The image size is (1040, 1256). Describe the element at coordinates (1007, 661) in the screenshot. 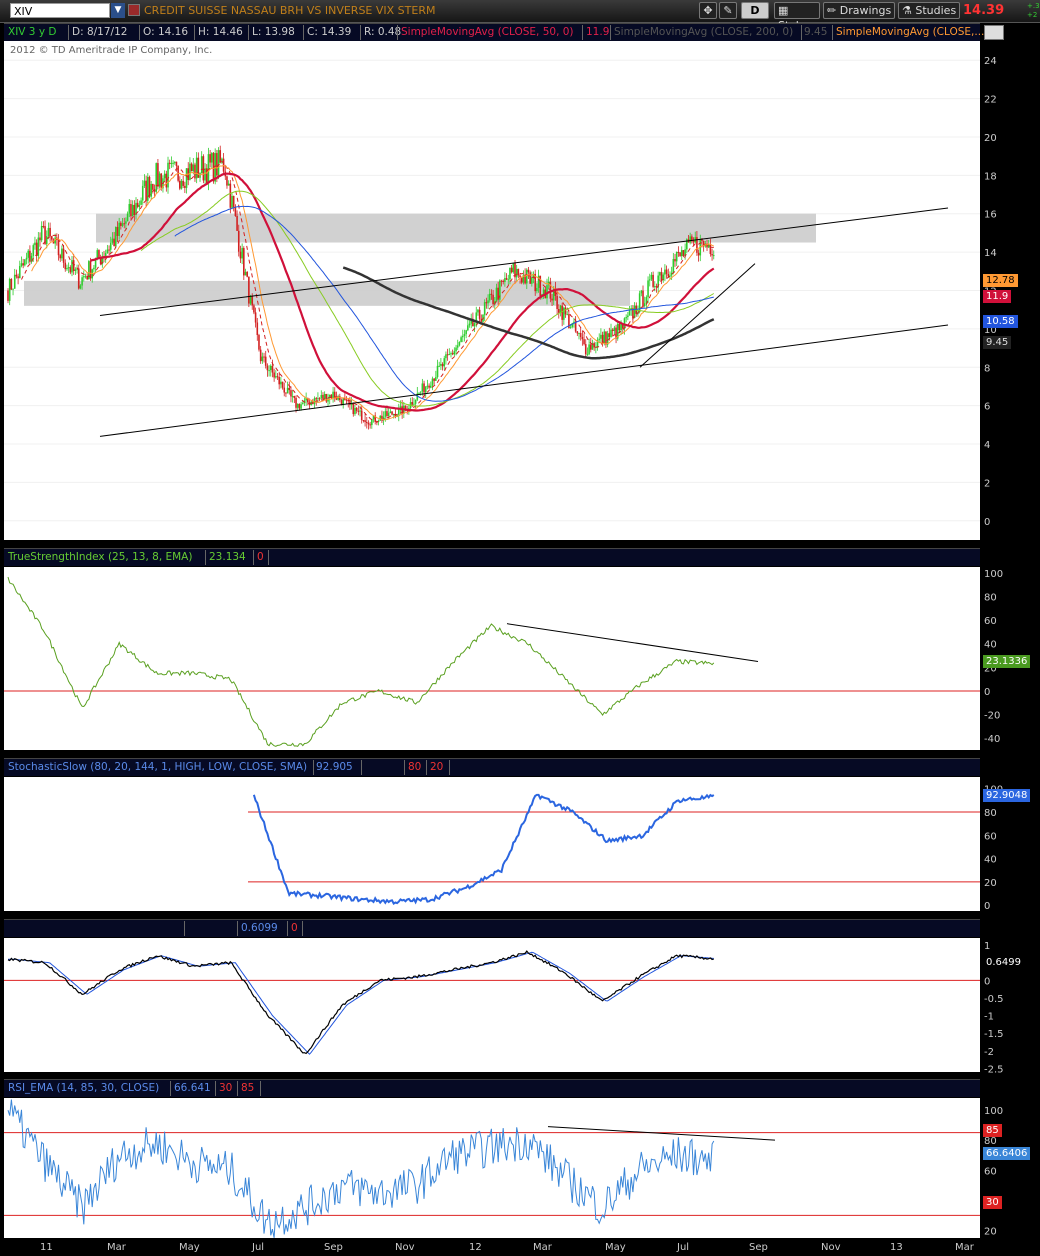

I see `tsi-tag: 23.1336` at that location.